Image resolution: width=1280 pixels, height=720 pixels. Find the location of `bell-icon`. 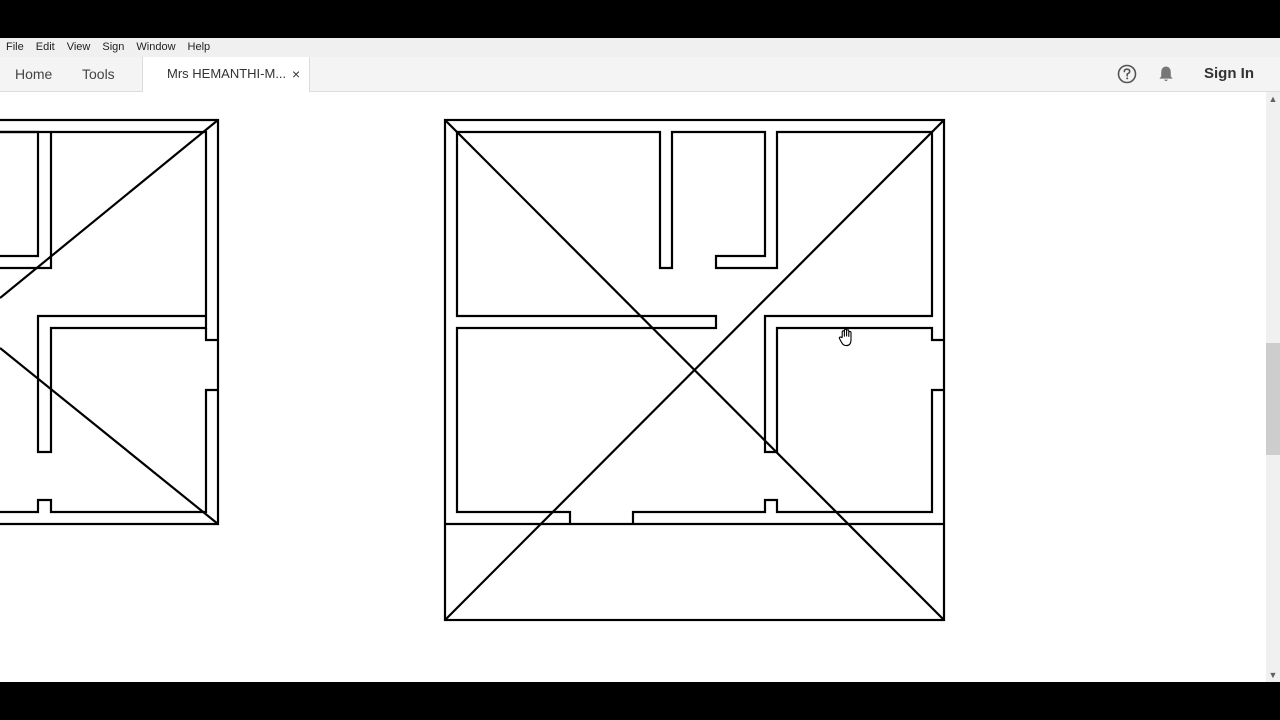

bell-icon is located at coordinates (1166, 74).